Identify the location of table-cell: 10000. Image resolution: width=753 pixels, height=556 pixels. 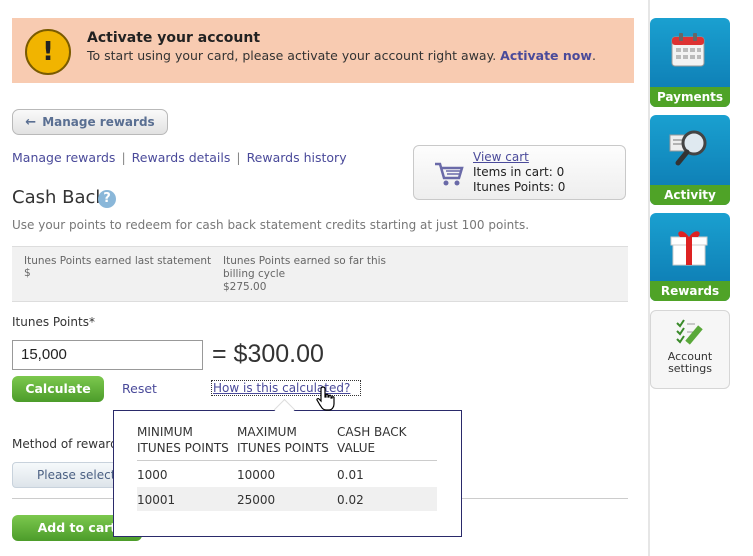
(256, 475).